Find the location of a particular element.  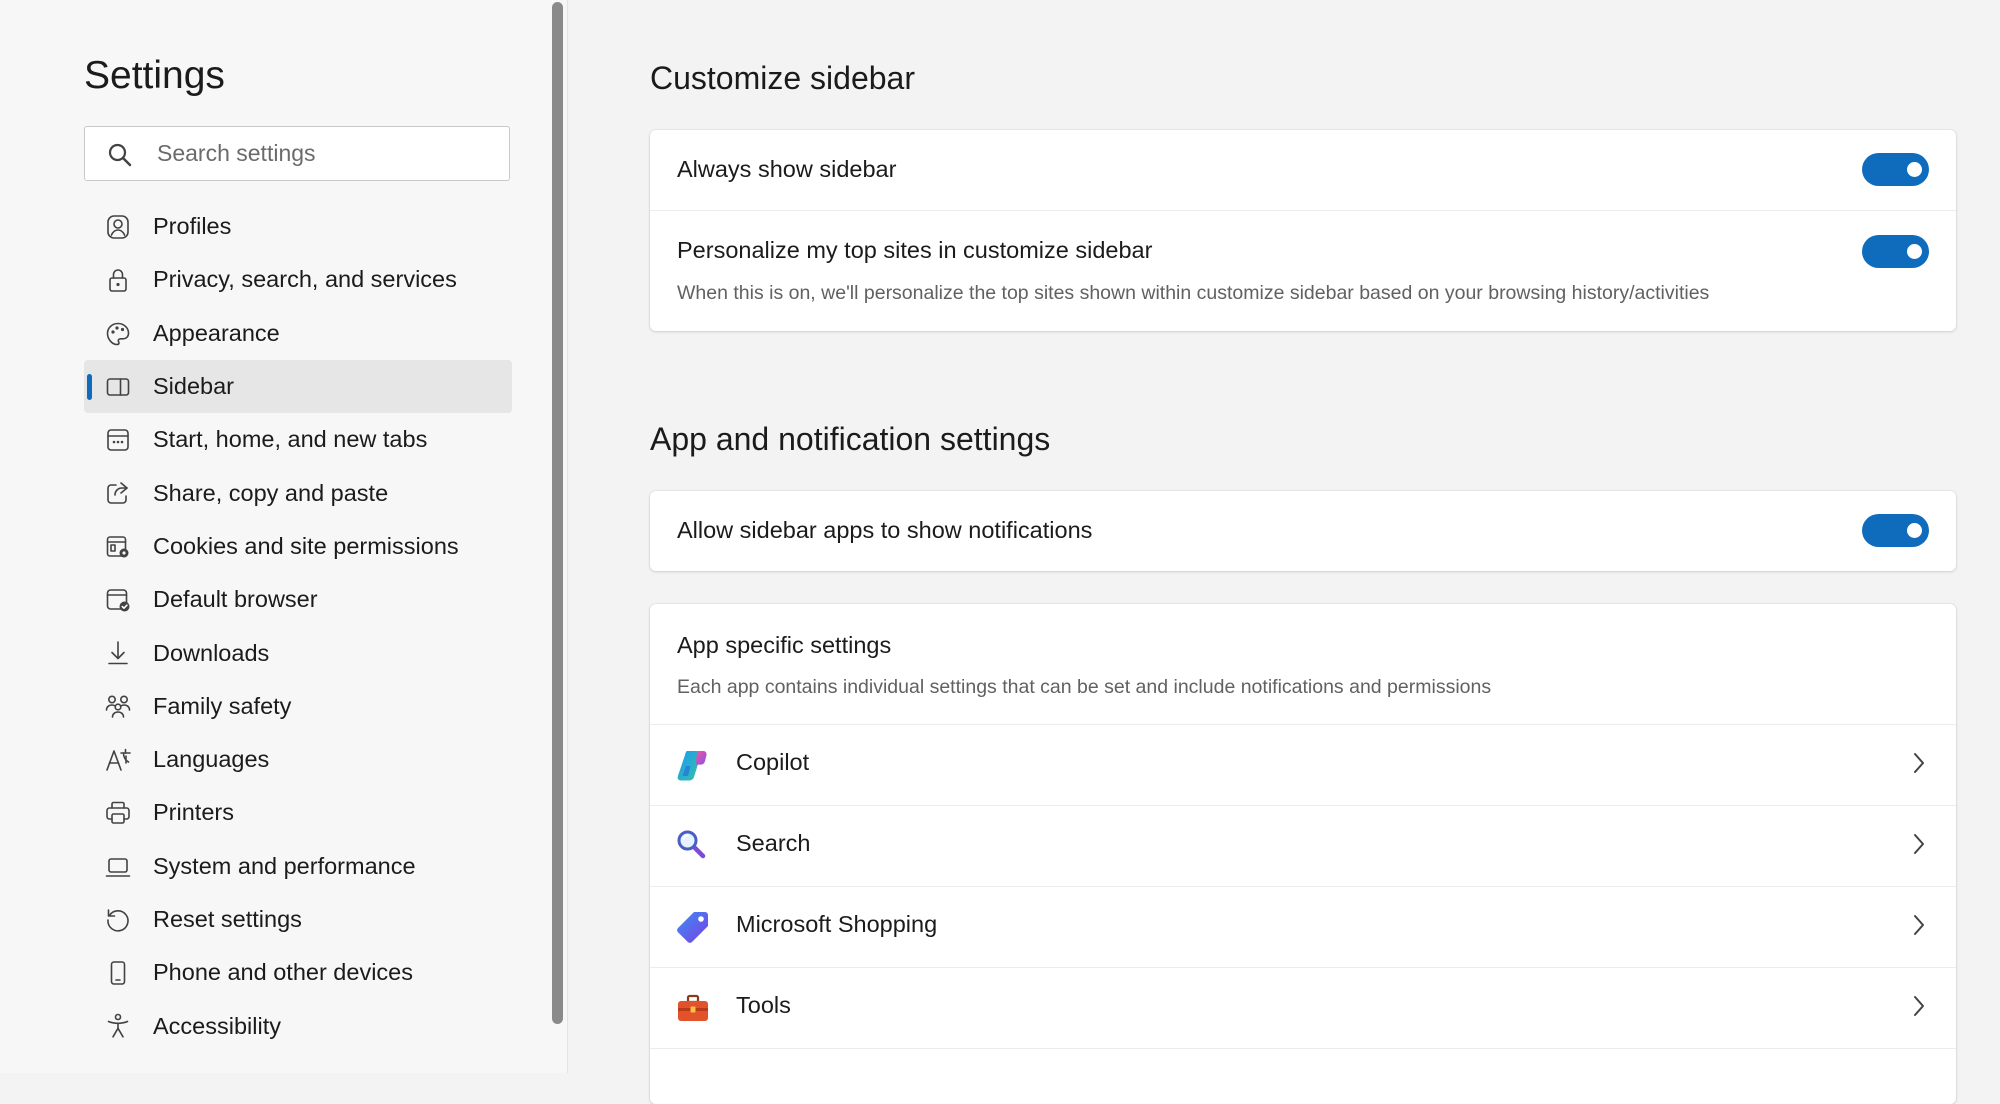

app-specific-label: App specific settings is located at coordinates (784, 645).